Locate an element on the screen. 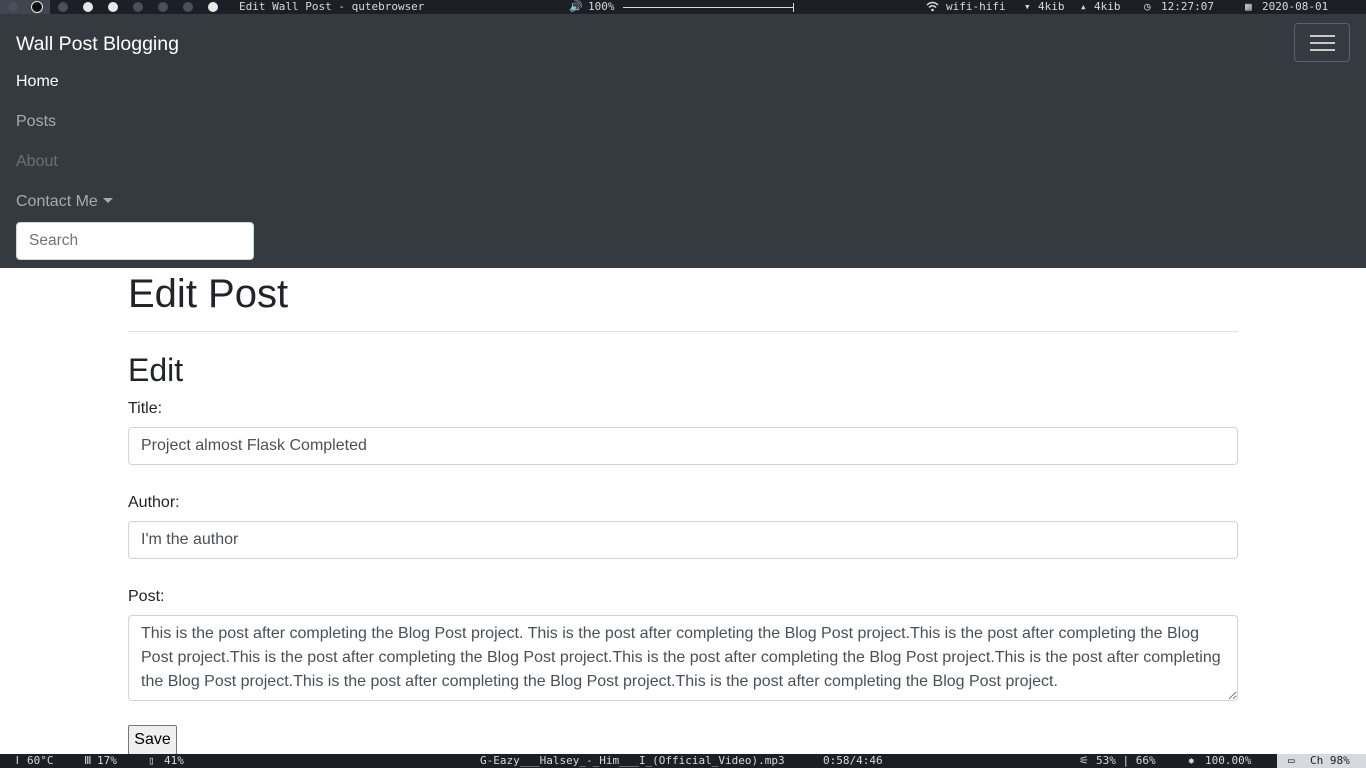 This screenshot has height=768, width=1366. workspace-5-dot is located at coordinates (113, 7).